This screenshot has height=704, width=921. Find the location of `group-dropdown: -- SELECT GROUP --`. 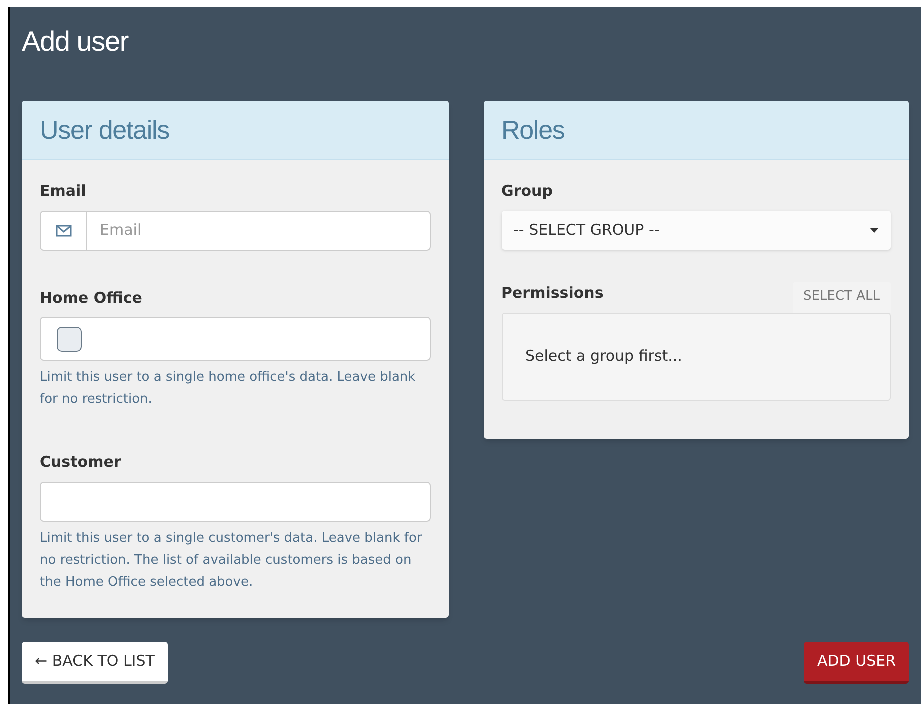

group-dropdown: -- SELECT GROUP -- is located at coordinates (696, 230).